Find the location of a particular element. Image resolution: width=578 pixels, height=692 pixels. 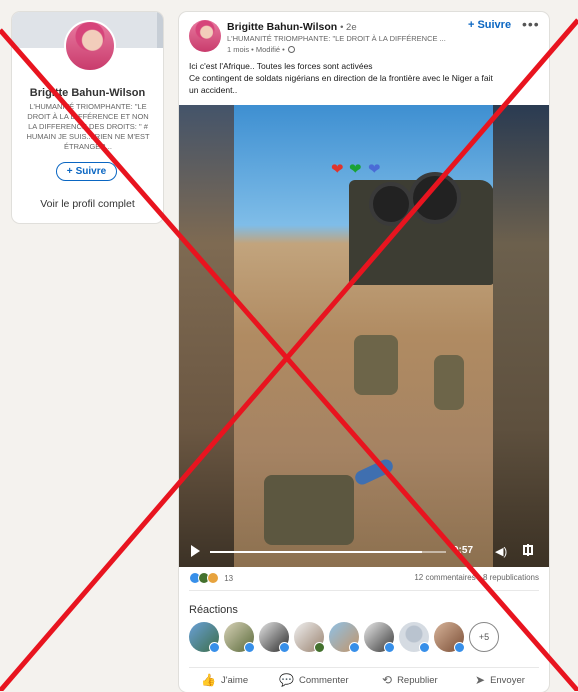

volume-icon: ◀) is located at coordinates (501, 551).